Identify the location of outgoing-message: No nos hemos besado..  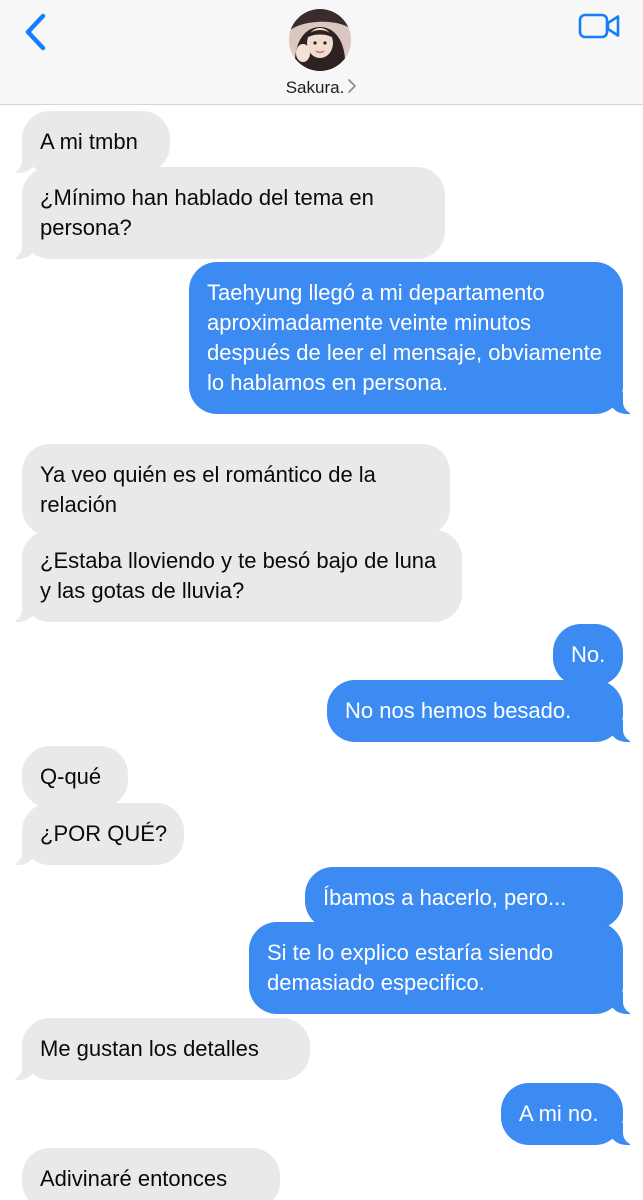
(485, 711).